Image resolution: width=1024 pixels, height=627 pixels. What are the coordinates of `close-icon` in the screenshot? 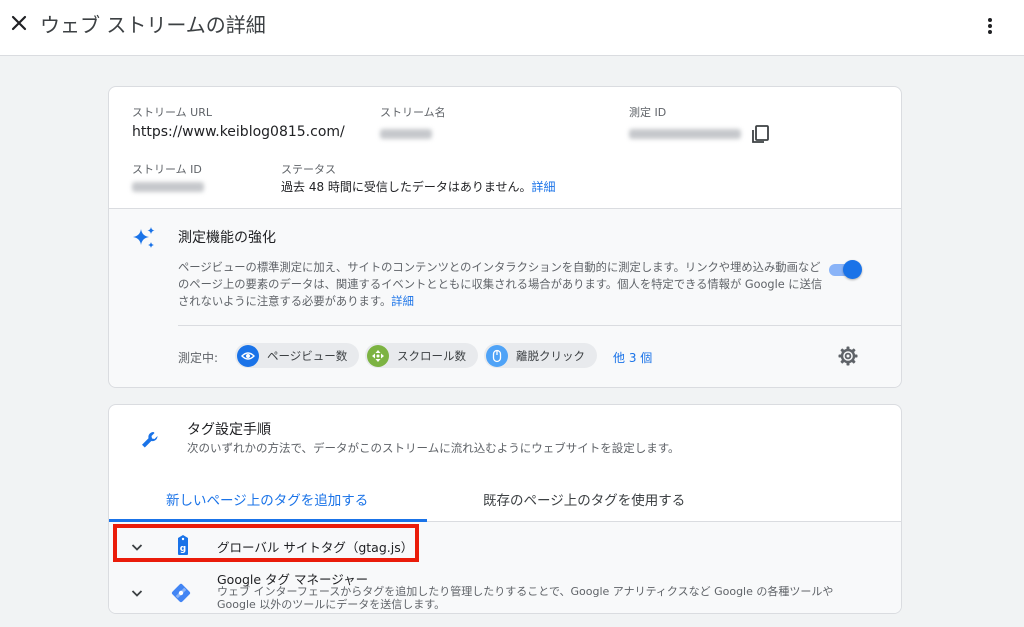 It's located at (19, 23).